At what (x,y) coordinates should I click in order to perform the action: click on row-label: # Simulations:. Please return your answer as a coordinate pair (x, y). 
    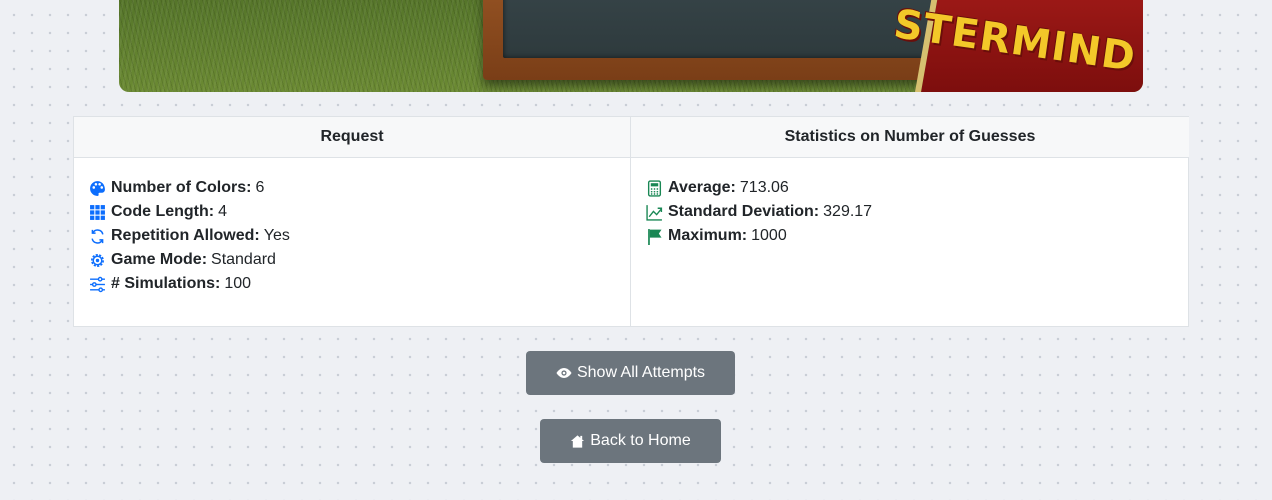
    Looking at the image, I should click on (166, 283).